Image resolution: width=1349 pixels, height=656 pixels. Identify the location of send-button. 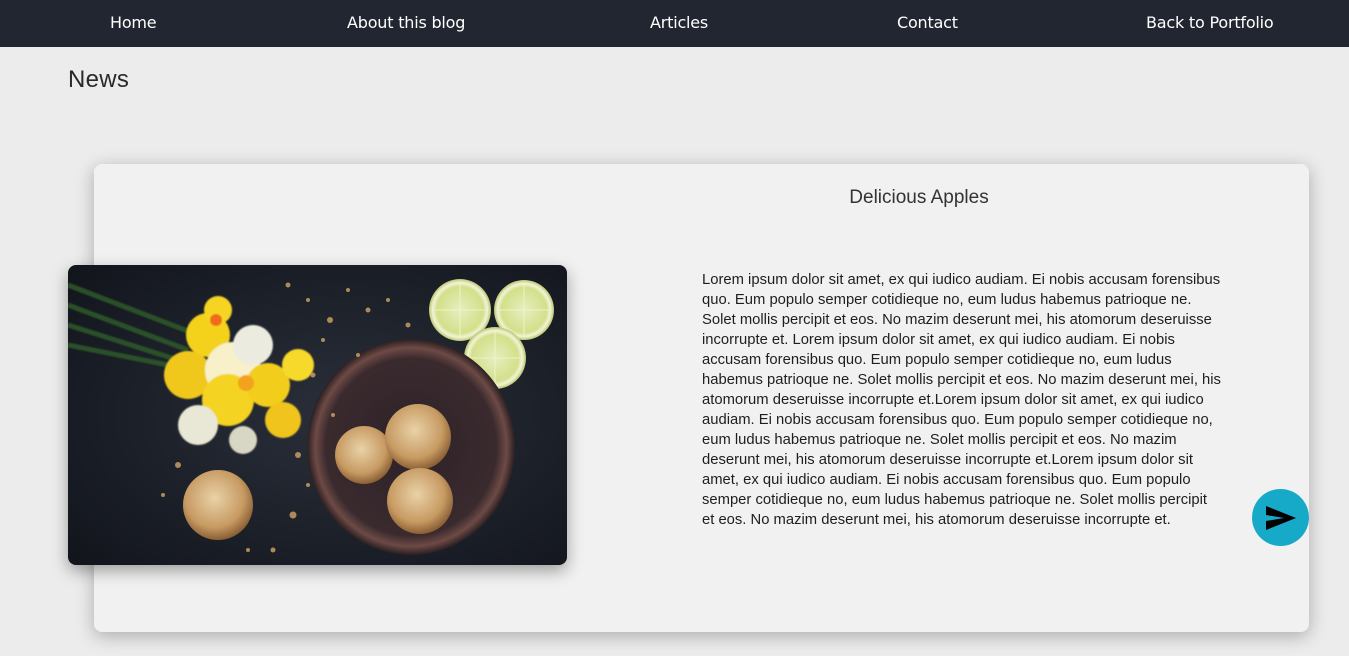
(1280, 517).